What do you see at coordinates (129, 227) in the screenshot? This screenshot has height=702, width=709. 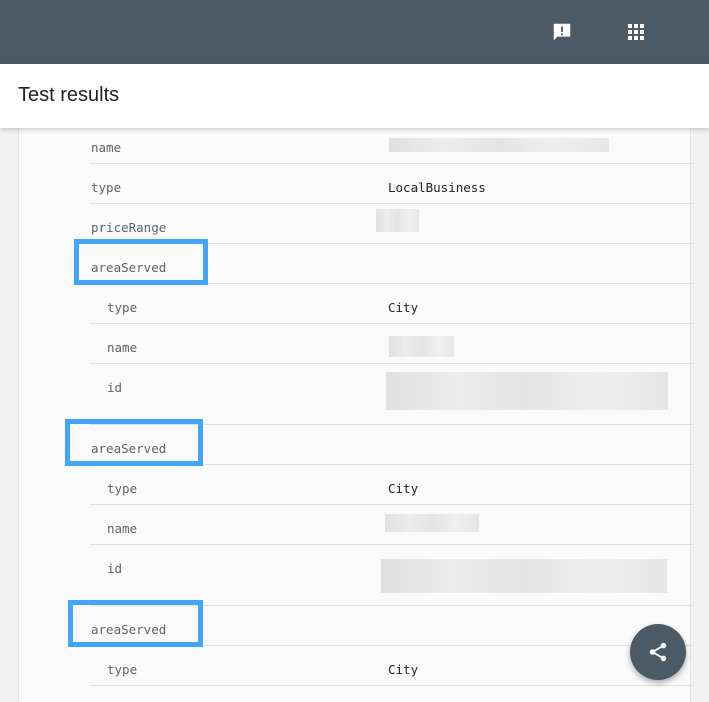 I see `property-key: priceRange` at bounding box center [129, 227].